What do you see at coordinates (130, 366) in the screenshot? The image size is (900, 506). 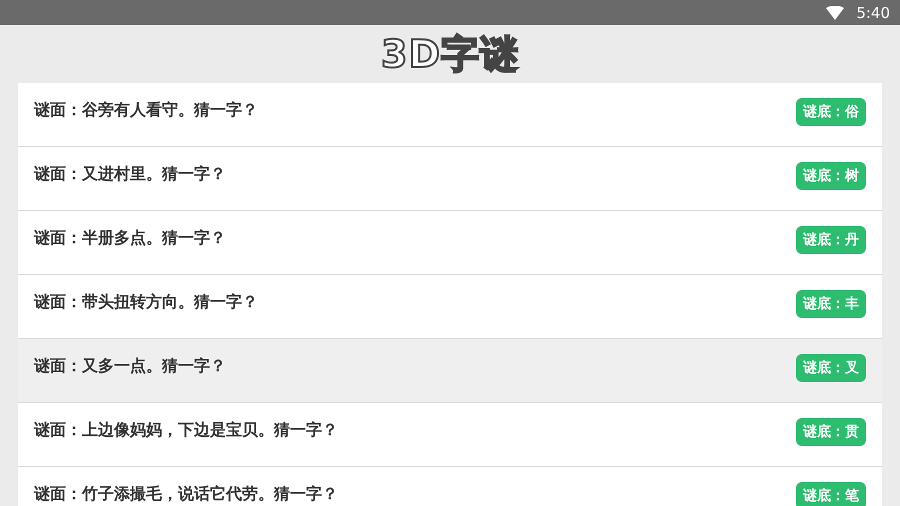 I see `riddle-question: 谜面：又多一点。猜一字？` at bounding box center [130, 366].